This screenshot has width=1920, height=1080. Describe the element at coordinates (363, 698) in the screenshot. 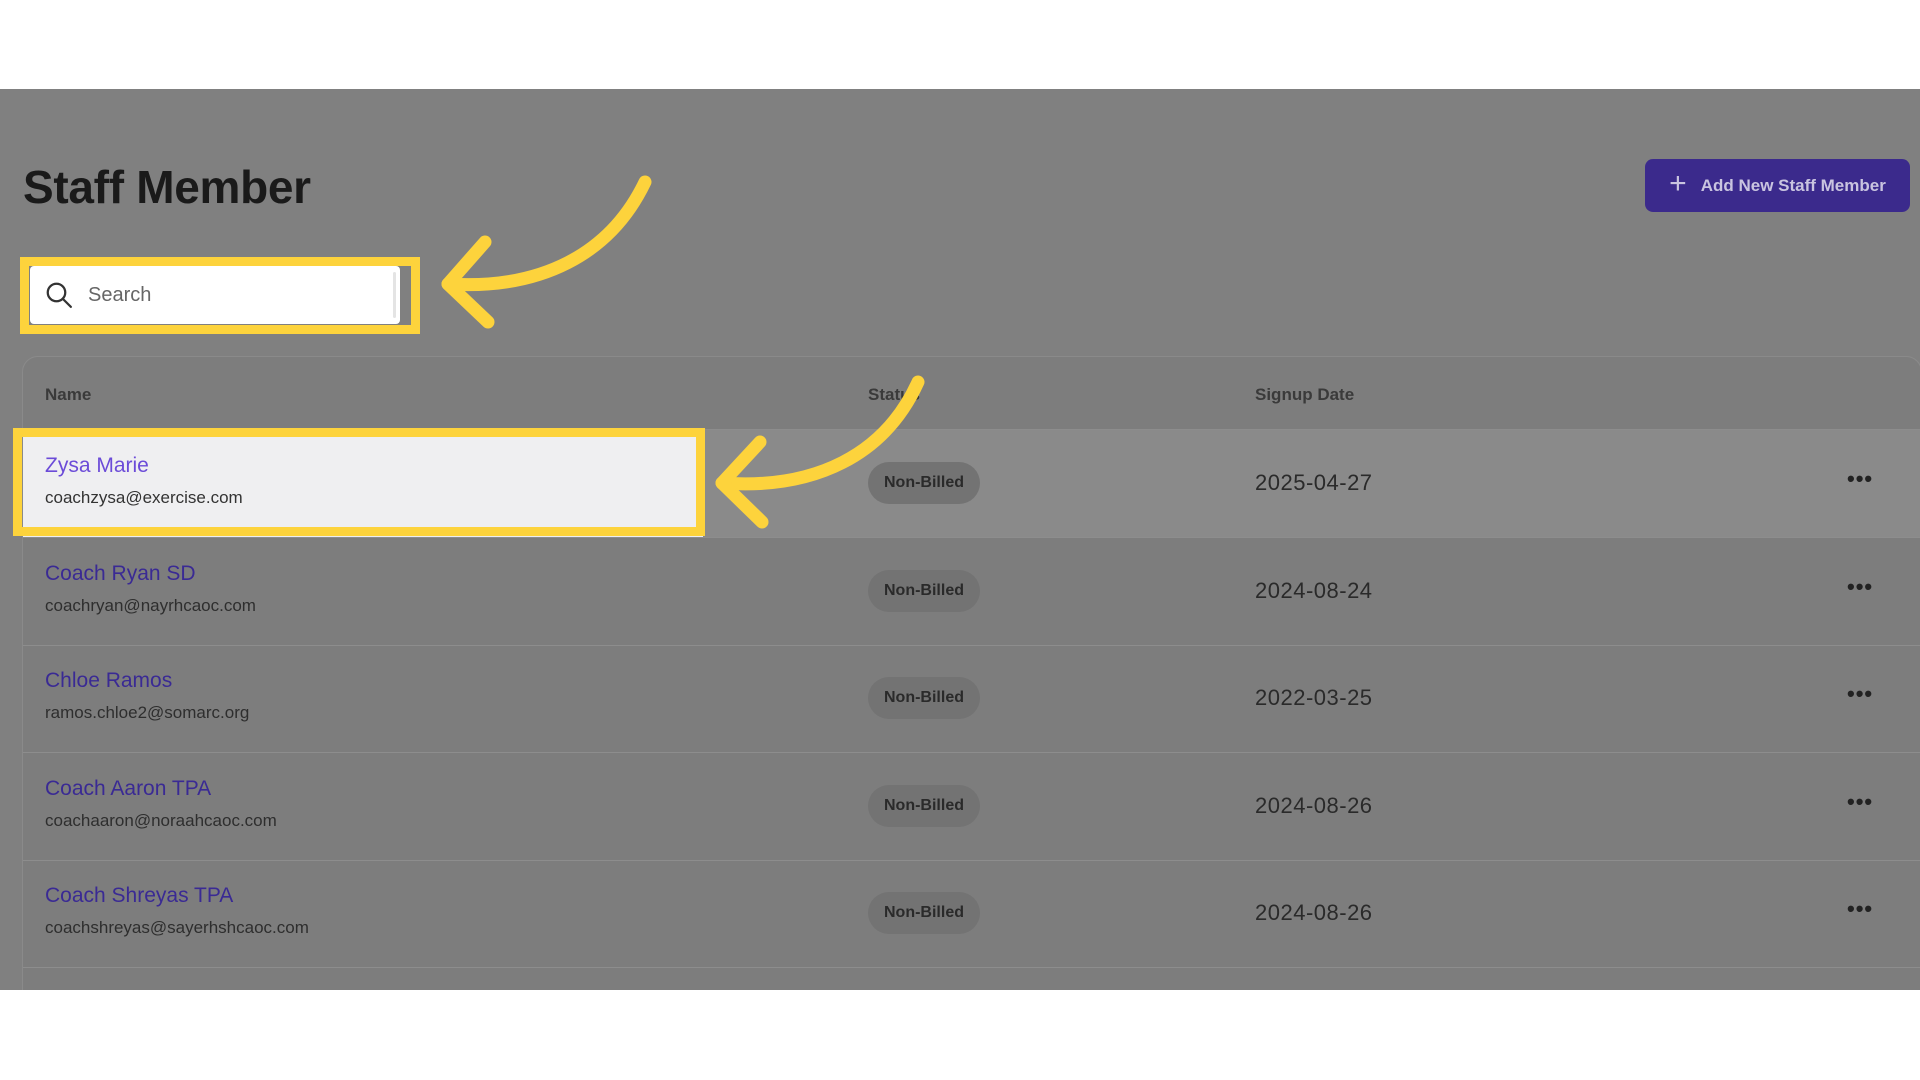

I see `name-cell: Chloe Ramos ramos.chloe2@somarc.org` at that location.